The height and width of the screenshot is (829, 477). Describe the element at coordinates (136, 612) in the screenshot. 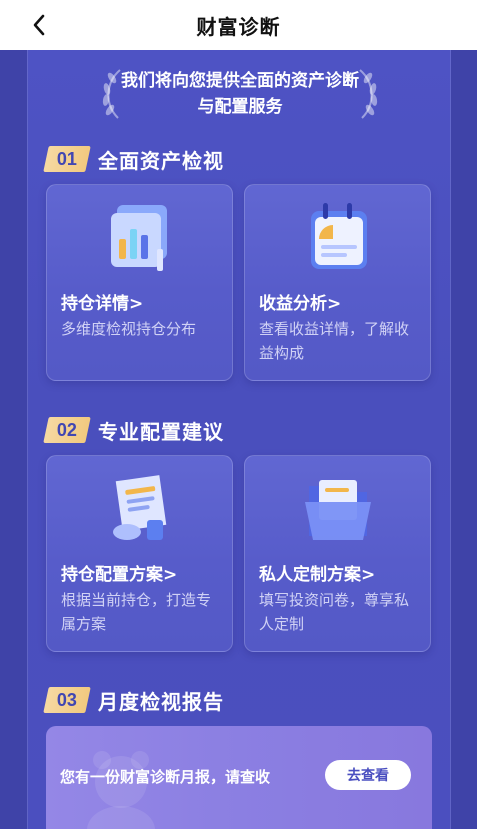

I see `card-description: 根据当前持仓，打造专属方案` at that location.